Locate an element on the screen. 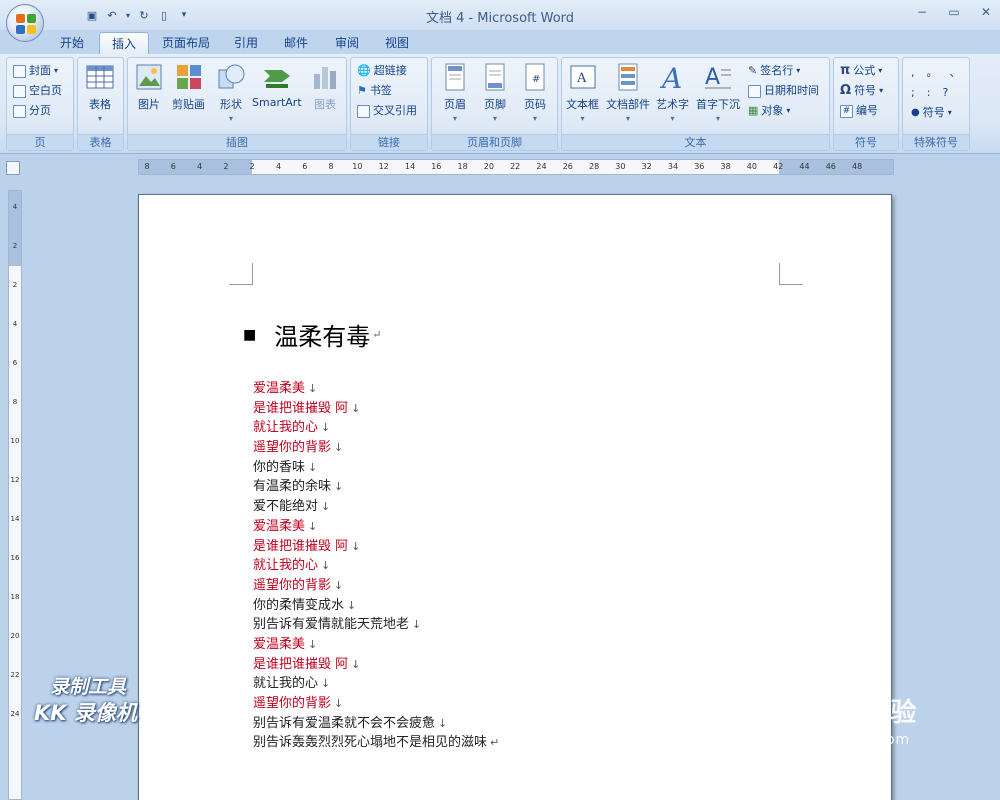  header-button: 页眉 ▾ is located at coordinates (455, 99).